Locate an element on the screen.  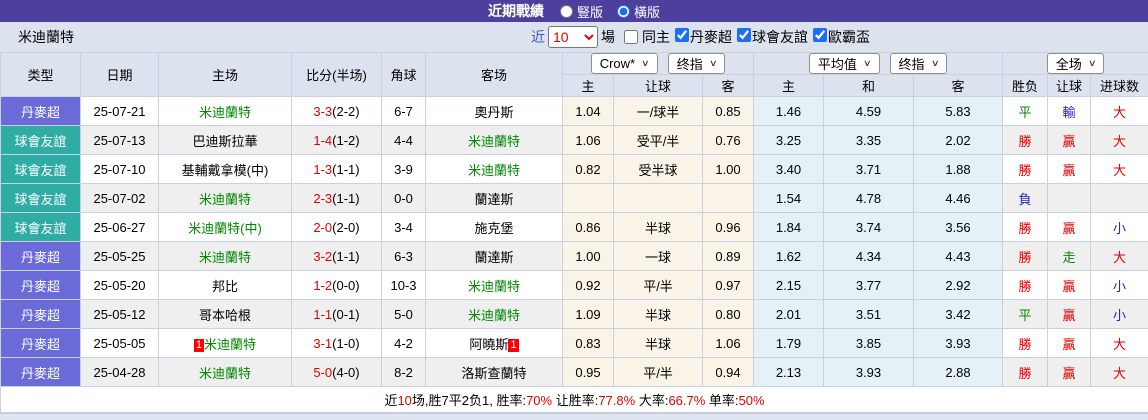
away-team-name: 施克堡 is located at coordinates (493, 228).